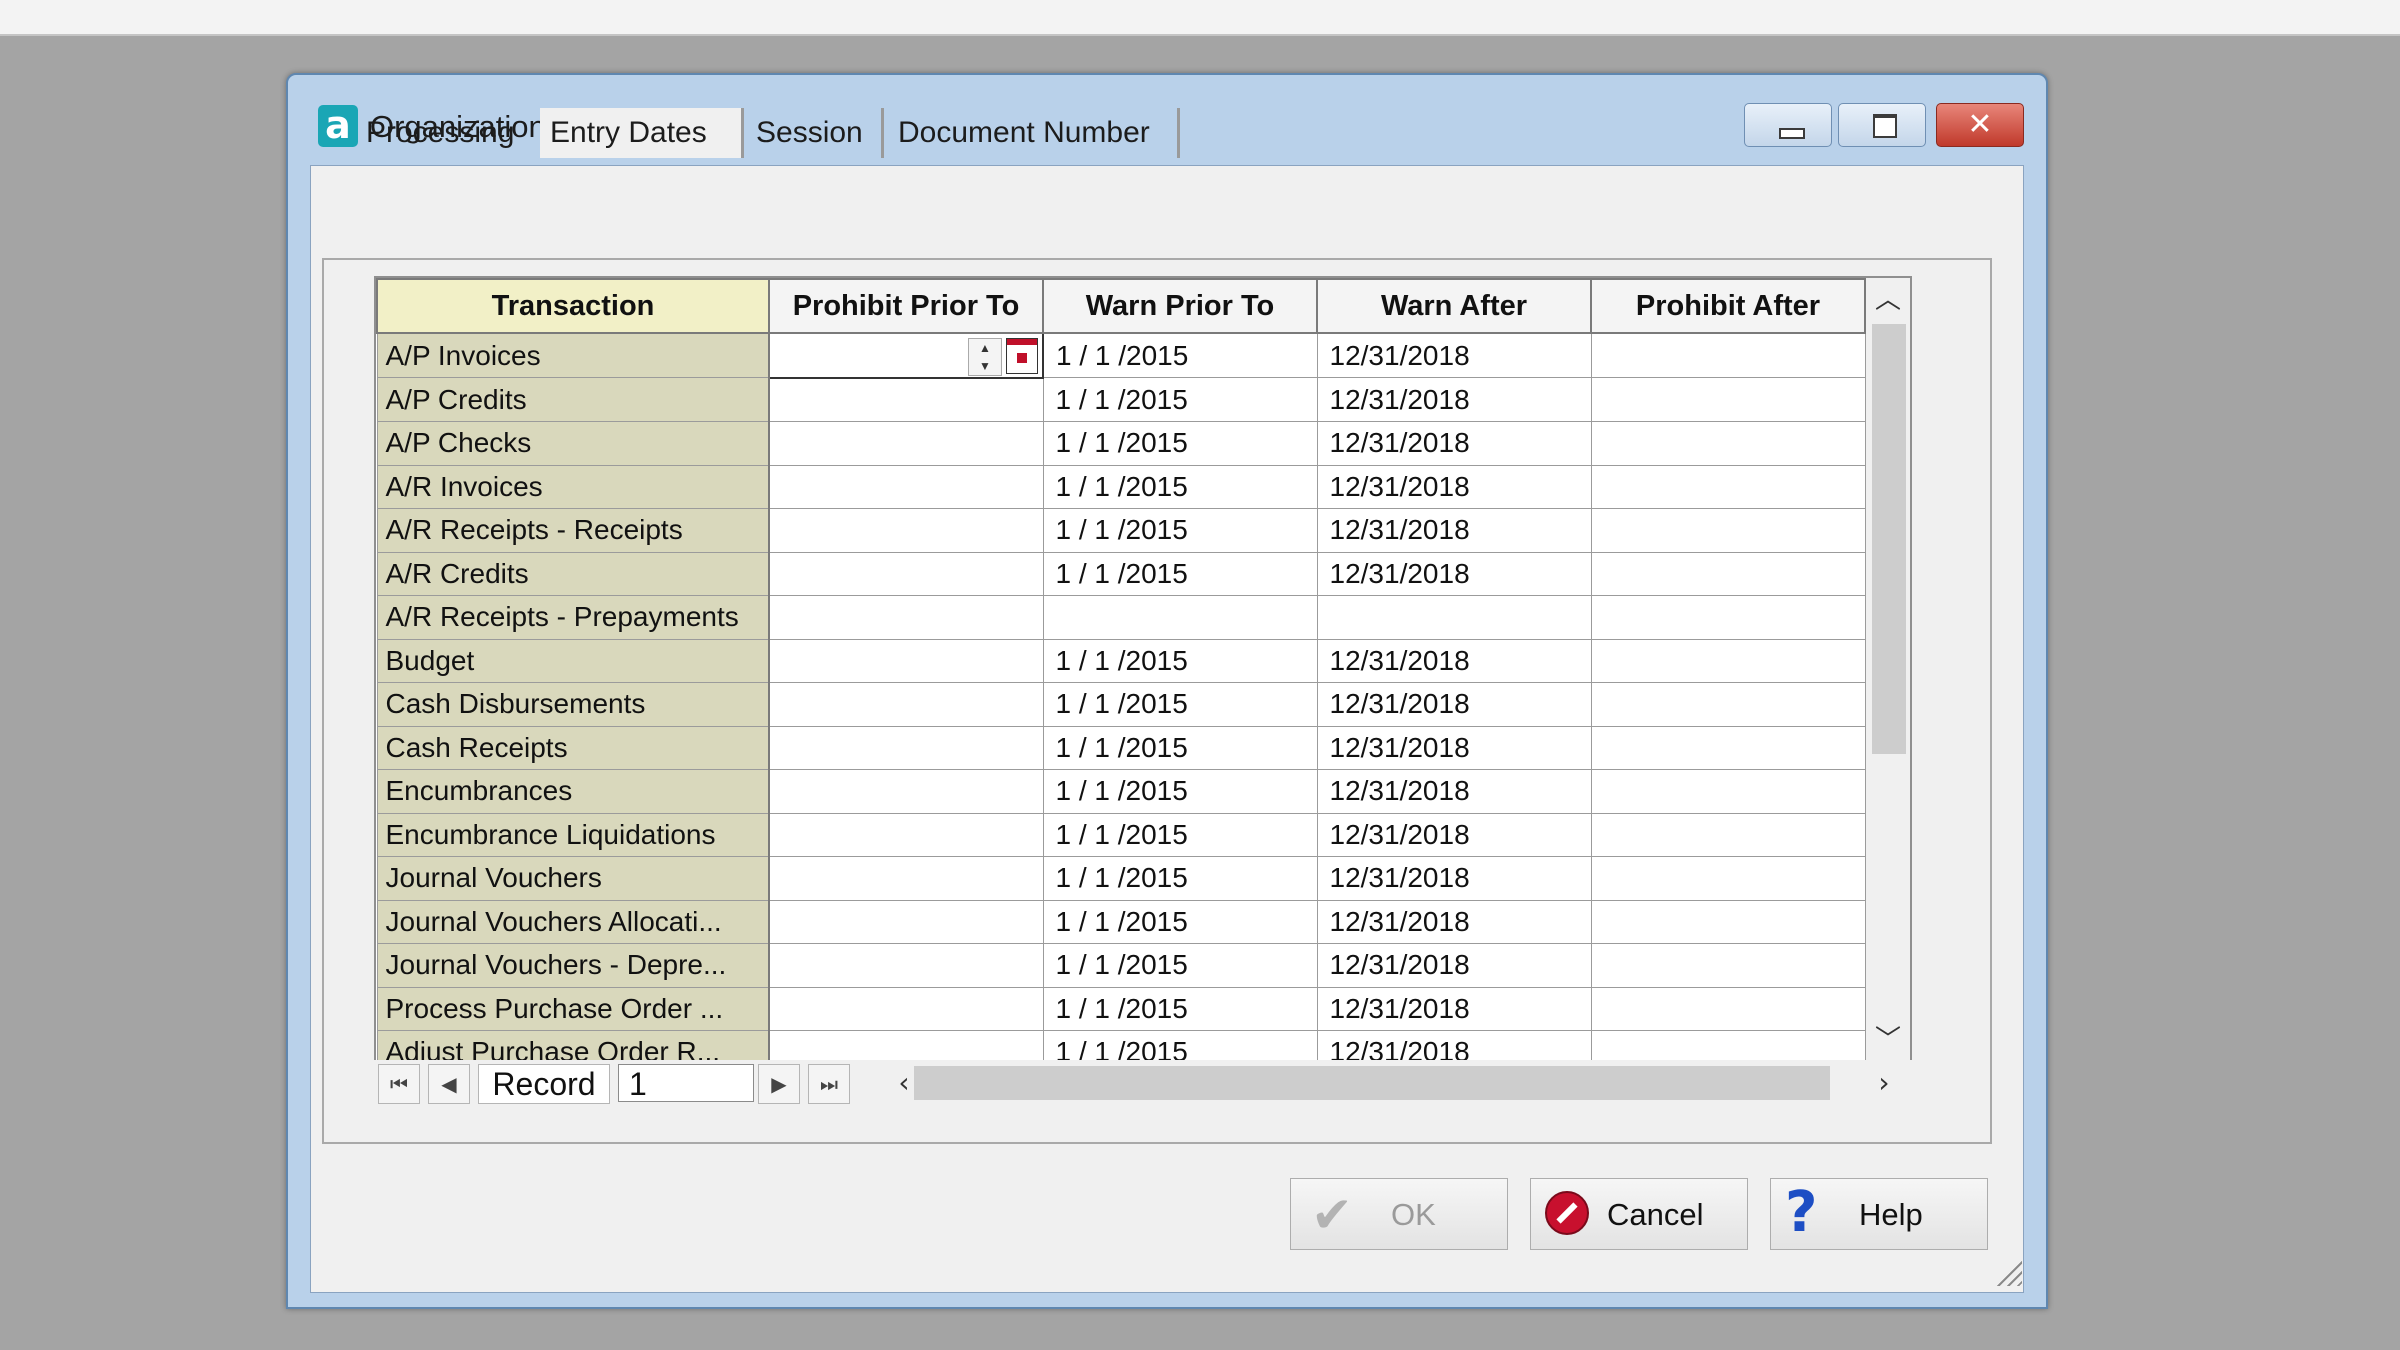 Image resolution: width=2400 pixels, height=1350 pixels. What do you see at coordinates (1884, 1083) in the screenshot?
I see `scroll-right-icon: ›` at bounding box center [1884, 1083].